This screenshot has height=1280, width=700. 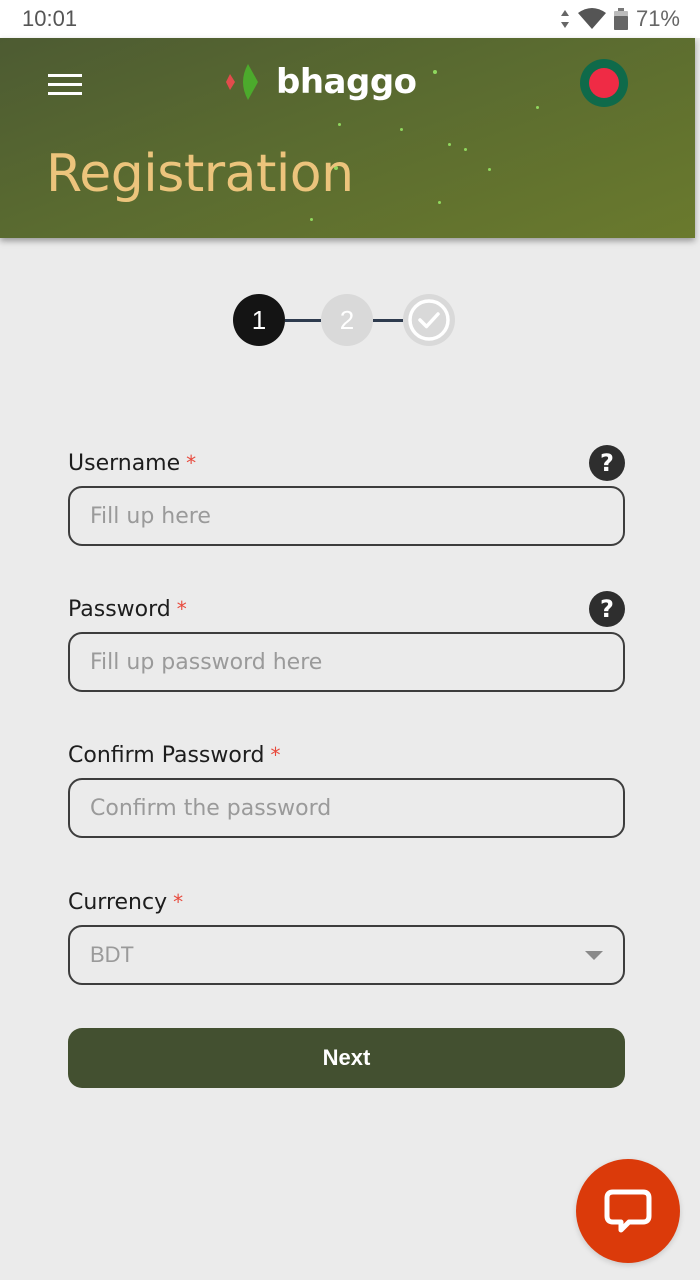 What do you see at coordinates (259, 320) in the screenshot?
I see `step-1: 1` at bounding box center [259, 320].